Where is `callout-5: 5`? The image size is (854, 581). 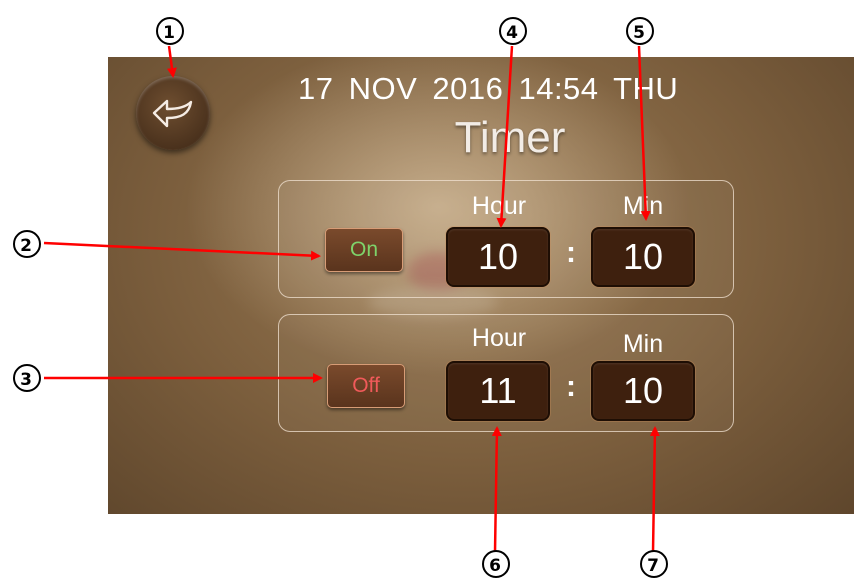
callout-5: 5 is located at coordinates (639, 30).